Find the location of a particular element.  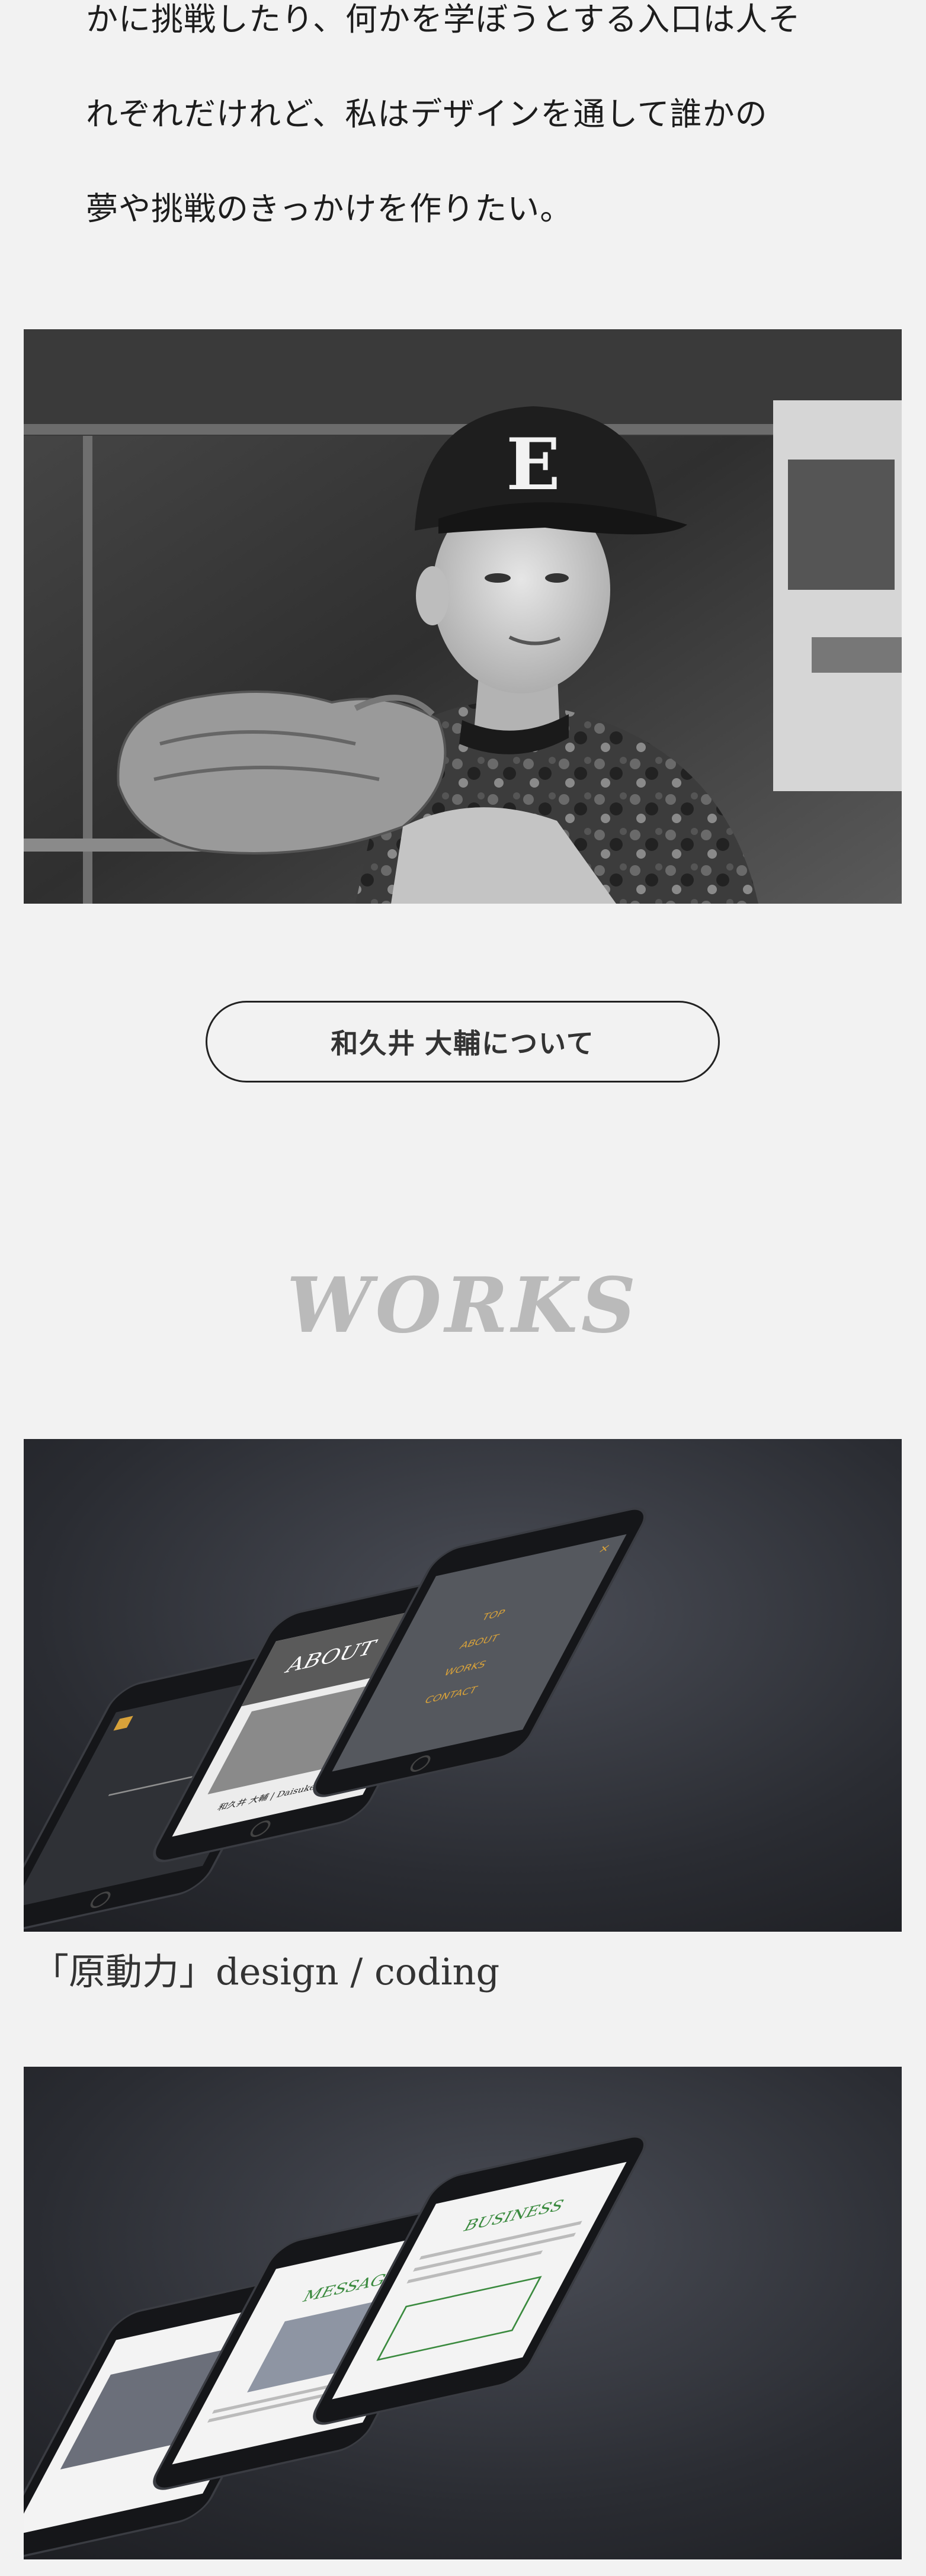

intro-line: 夢や挑戦のきっかけを作りたい。 is located at coordinates (329, 208).